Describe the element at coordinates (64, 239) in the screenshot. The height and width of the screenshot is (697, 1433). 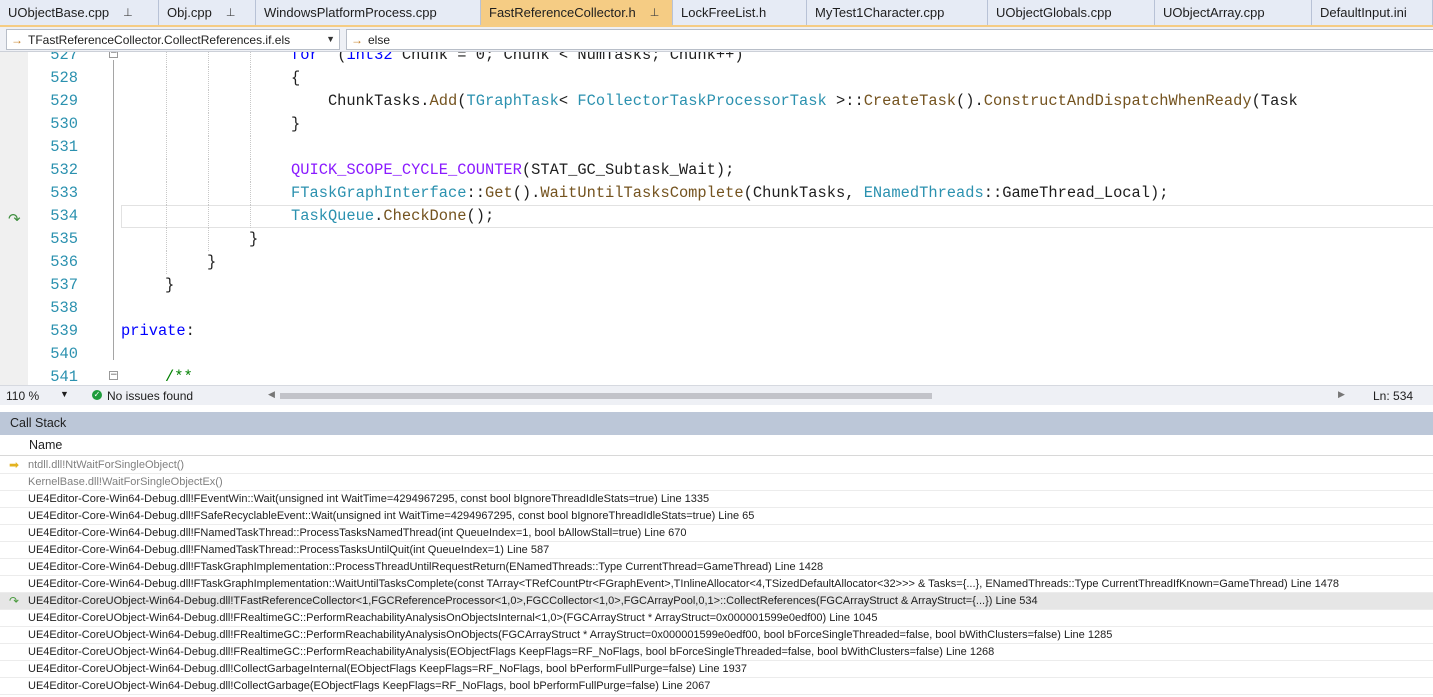
I see `line-number: 535` at that location.